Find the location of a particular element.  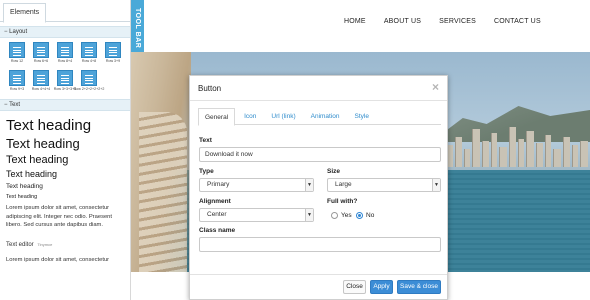

nav-contact-us: CONTACT US is located at coordinates (517, 21).